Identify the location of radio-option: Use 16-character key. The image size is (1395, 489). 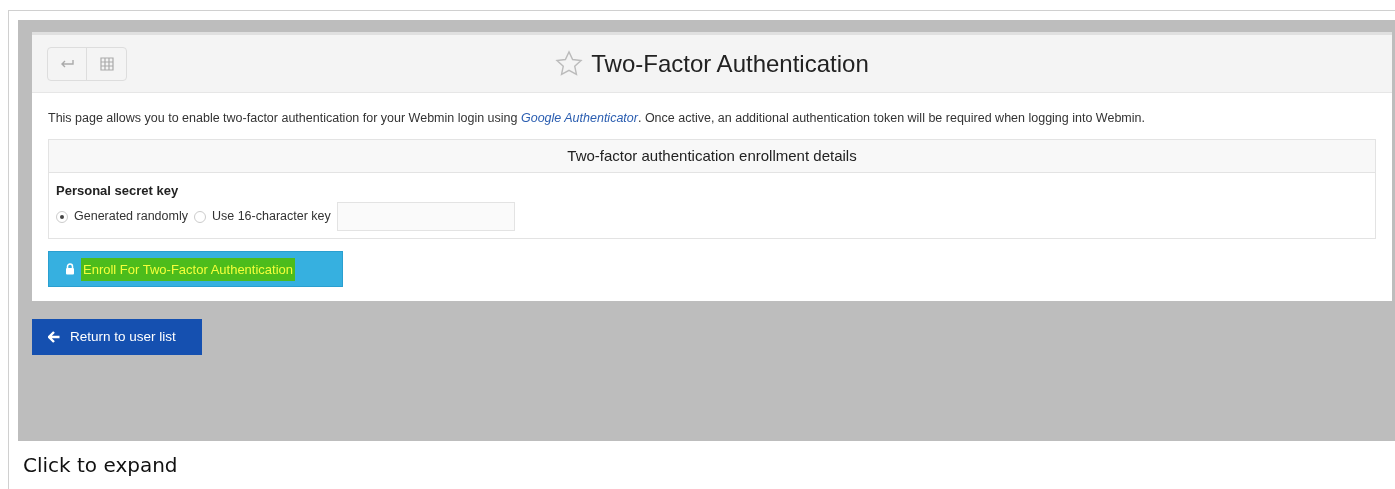
(262, 217).